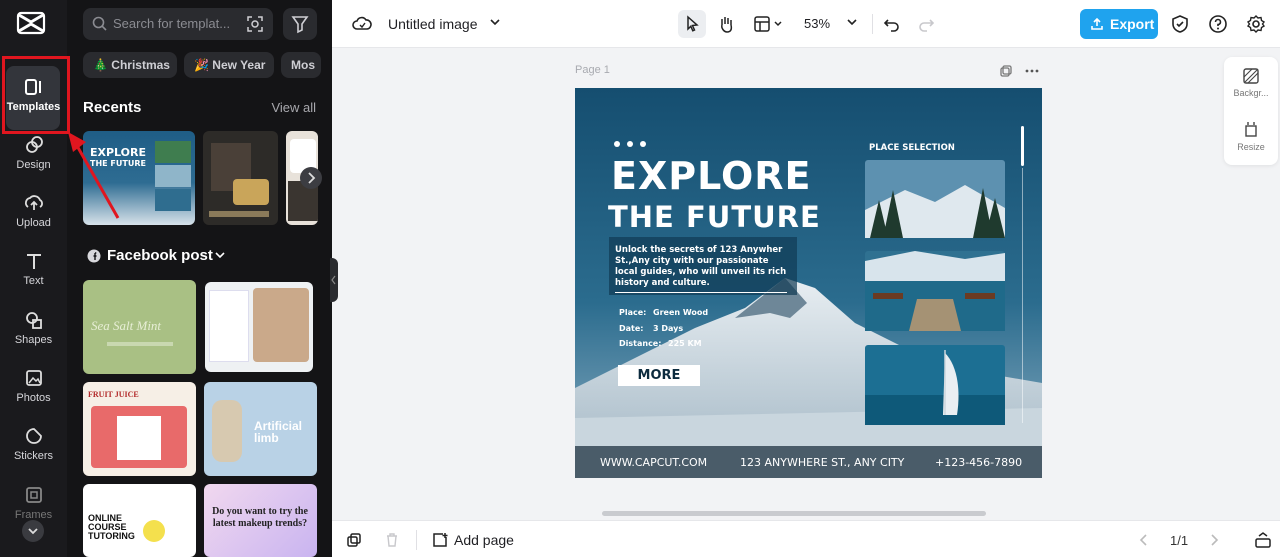 The image size is (1280, 557). What do you see at coordinates (1263, 540) in the screenshot?
I see `pages-panel-icon` at bounding box center [1263, 540].